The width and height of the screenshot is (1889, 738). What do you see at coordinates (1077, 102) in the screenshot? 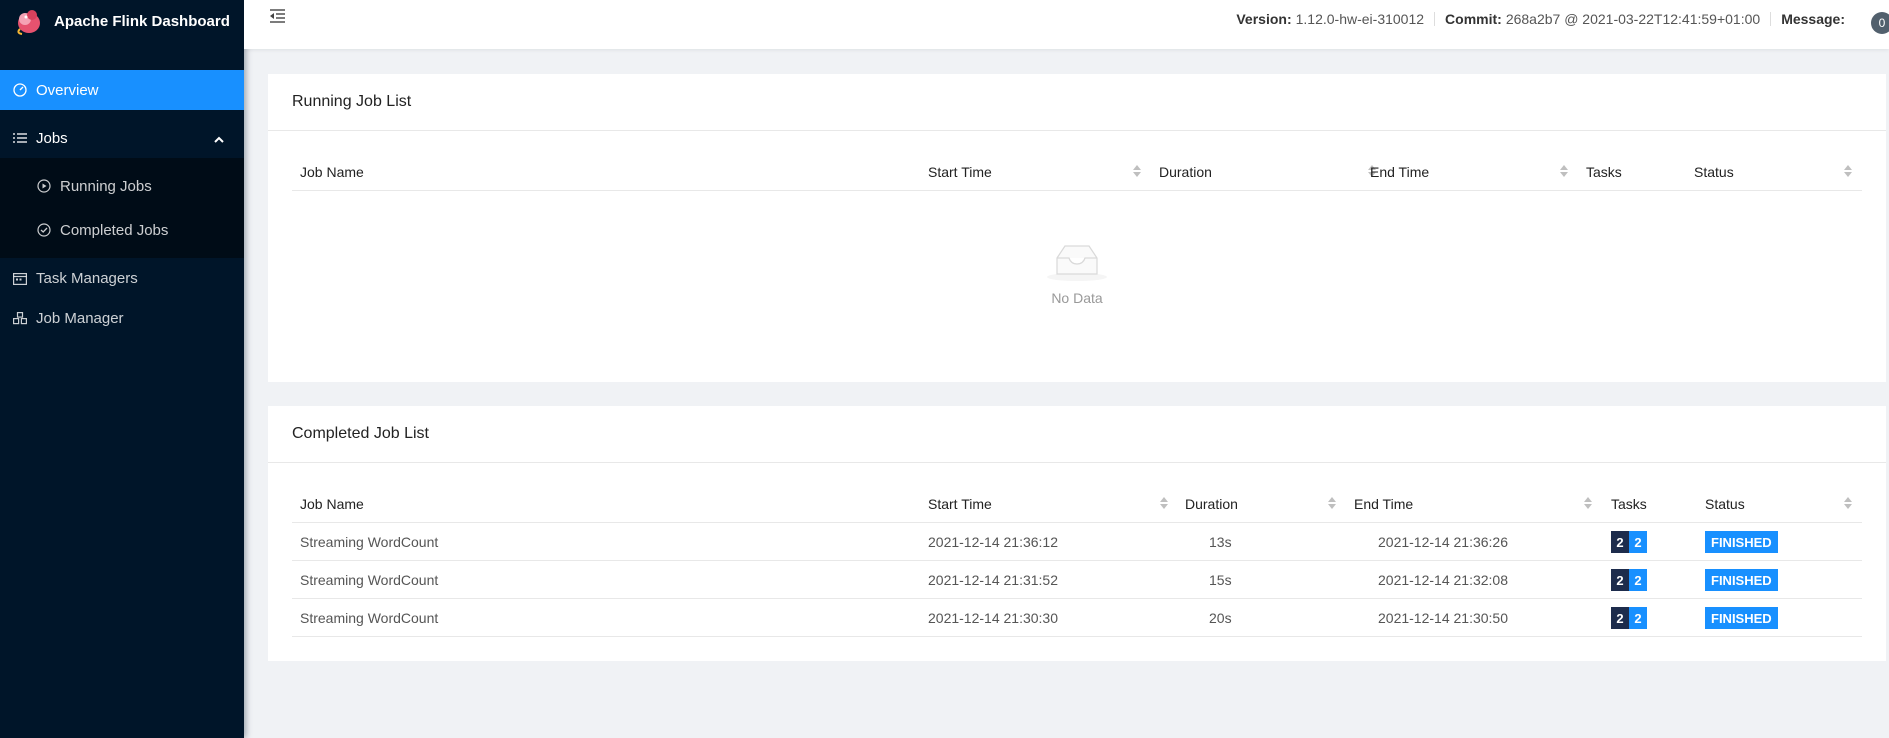
I see `card-title: Running Job List` at bounding box center [1077, 102].